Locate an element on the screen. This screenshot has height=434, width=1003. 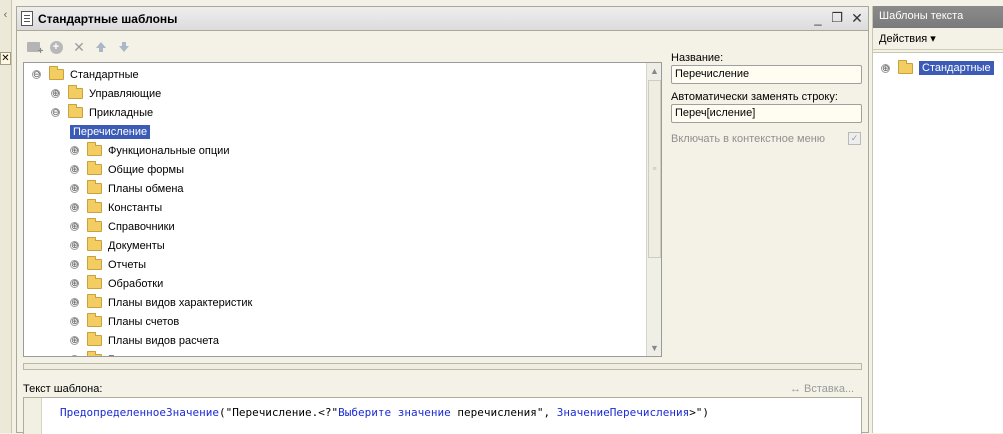
tree-row: ⊕ Константы is located at coordinates (116, 207).